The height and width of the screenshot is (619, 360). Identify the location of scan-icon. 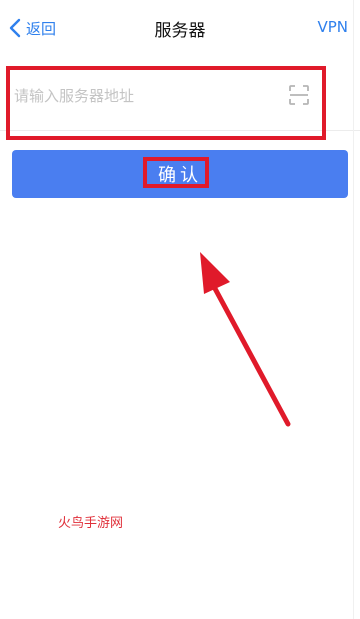
(299, 95).